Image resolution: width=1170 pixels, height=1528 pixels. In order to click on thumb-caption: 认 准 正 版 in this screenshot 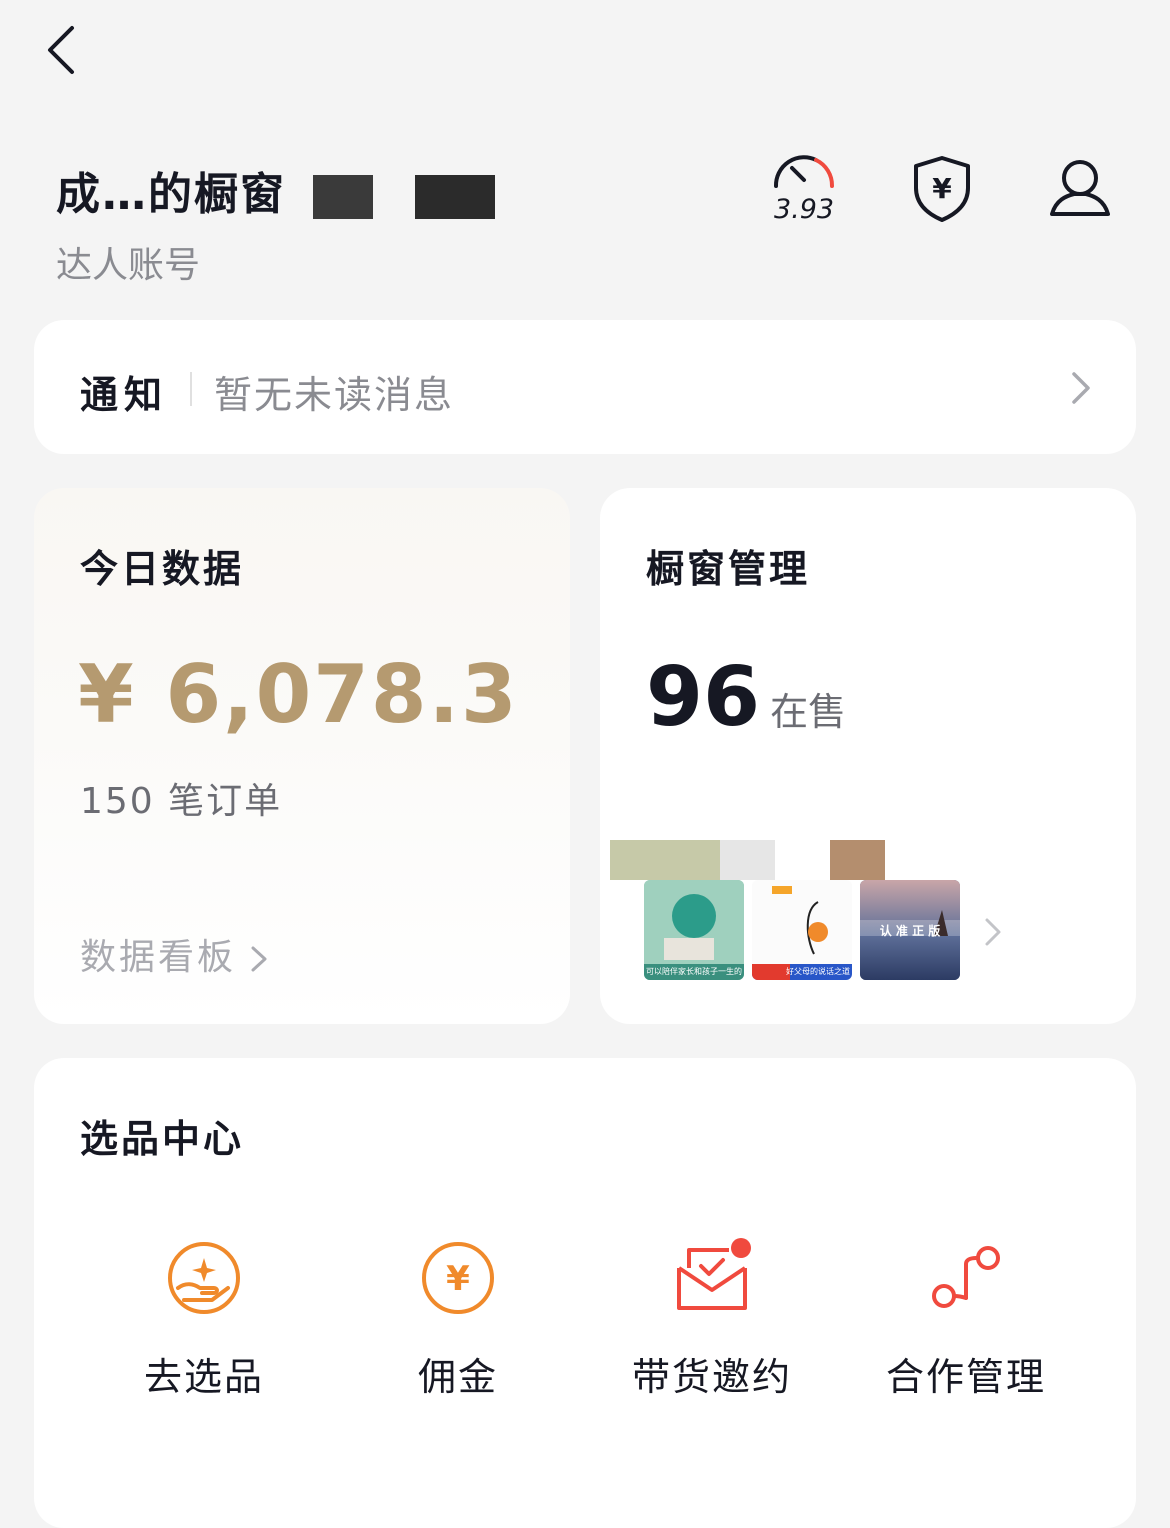, I will do `click(910, 931)`.